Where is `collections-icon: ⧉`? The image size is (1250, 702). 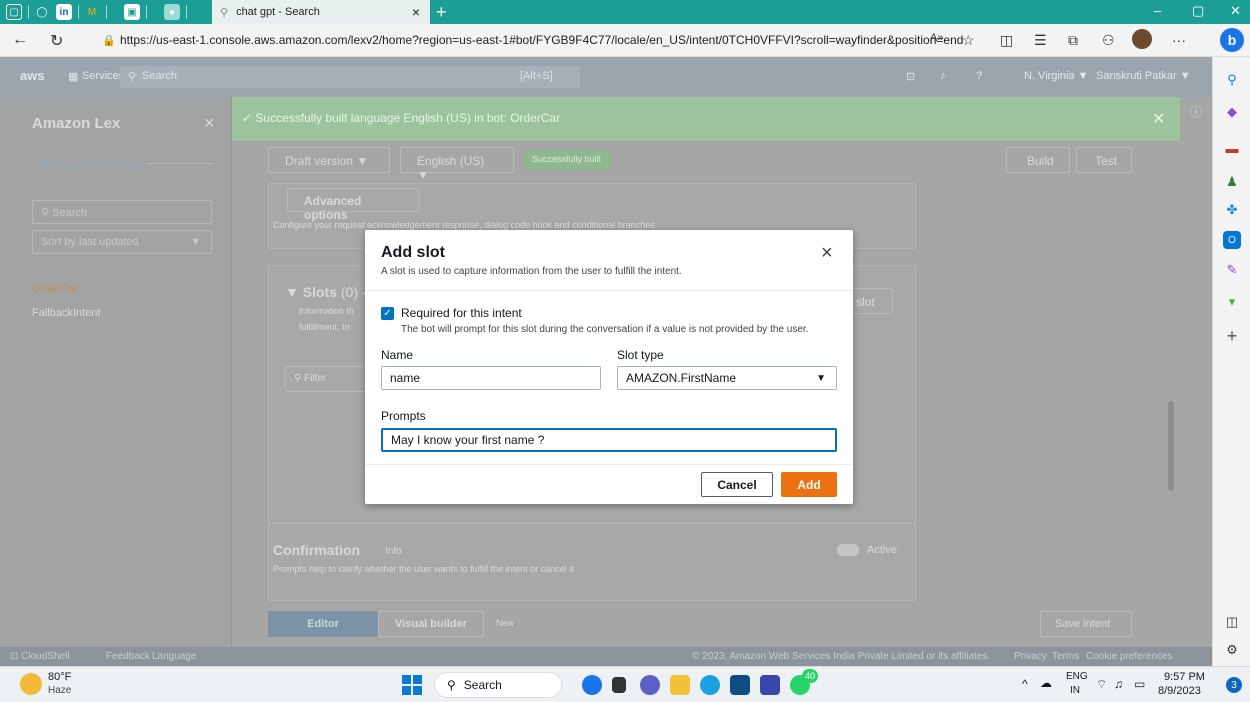 collections-icon: ⧉ is located at coordinates (1073, 40).